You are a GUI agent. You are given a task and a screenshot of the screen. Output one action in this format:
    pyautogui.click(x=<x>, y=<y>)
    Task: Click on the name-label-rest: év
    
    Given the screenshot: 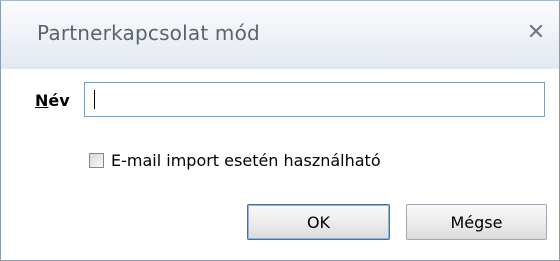 What is the action you would take?
    pyautogui.click(x=59, y=100)
    